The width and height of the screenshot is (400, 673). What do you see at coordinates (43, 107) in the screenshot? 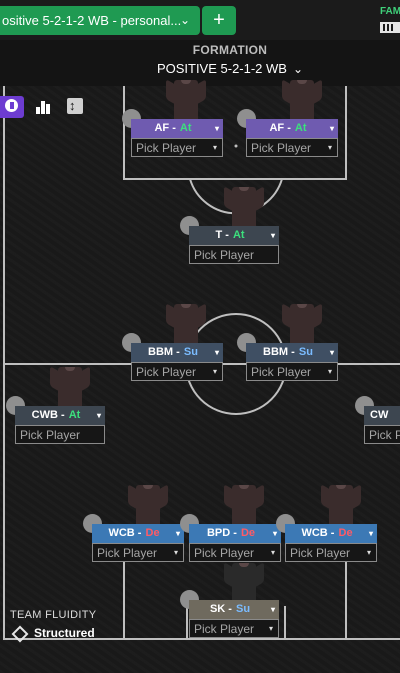
I see `stats-bar-icon` at bounding box center [43, 107].